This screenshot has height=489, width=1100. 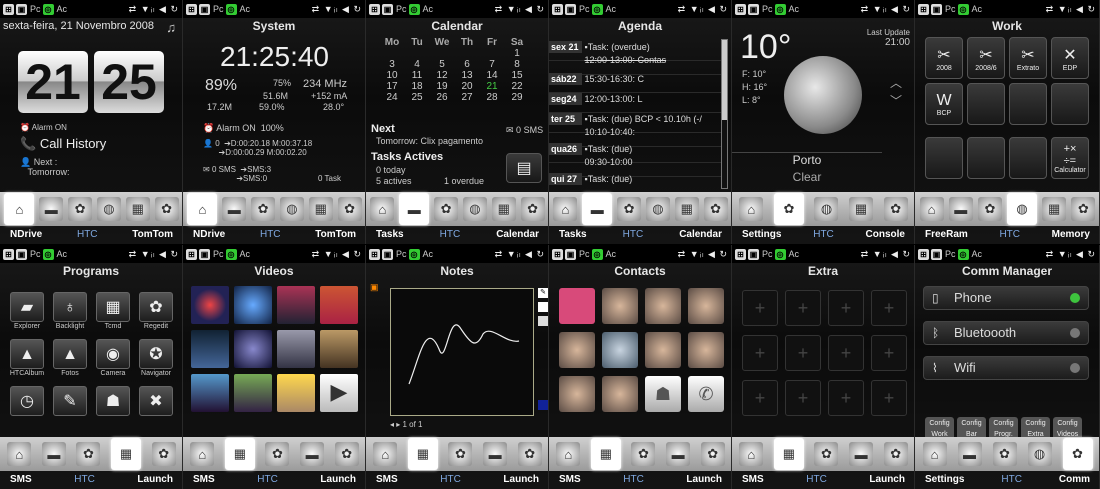 I want to click on softkey-right: Comm, so click(x=1074, y=480).